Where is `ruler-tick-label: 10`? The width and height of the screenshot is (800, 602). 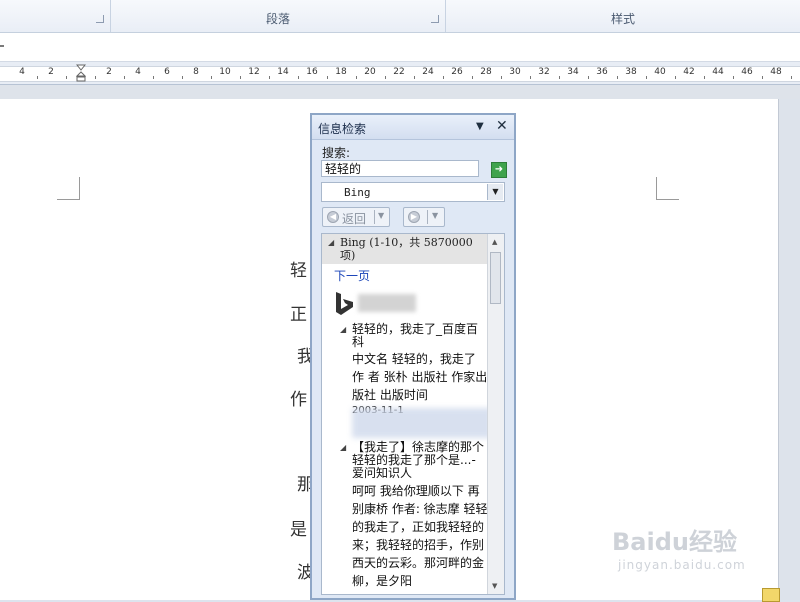 ruler-tick-label: 10 is located at coordinates (225, 72).